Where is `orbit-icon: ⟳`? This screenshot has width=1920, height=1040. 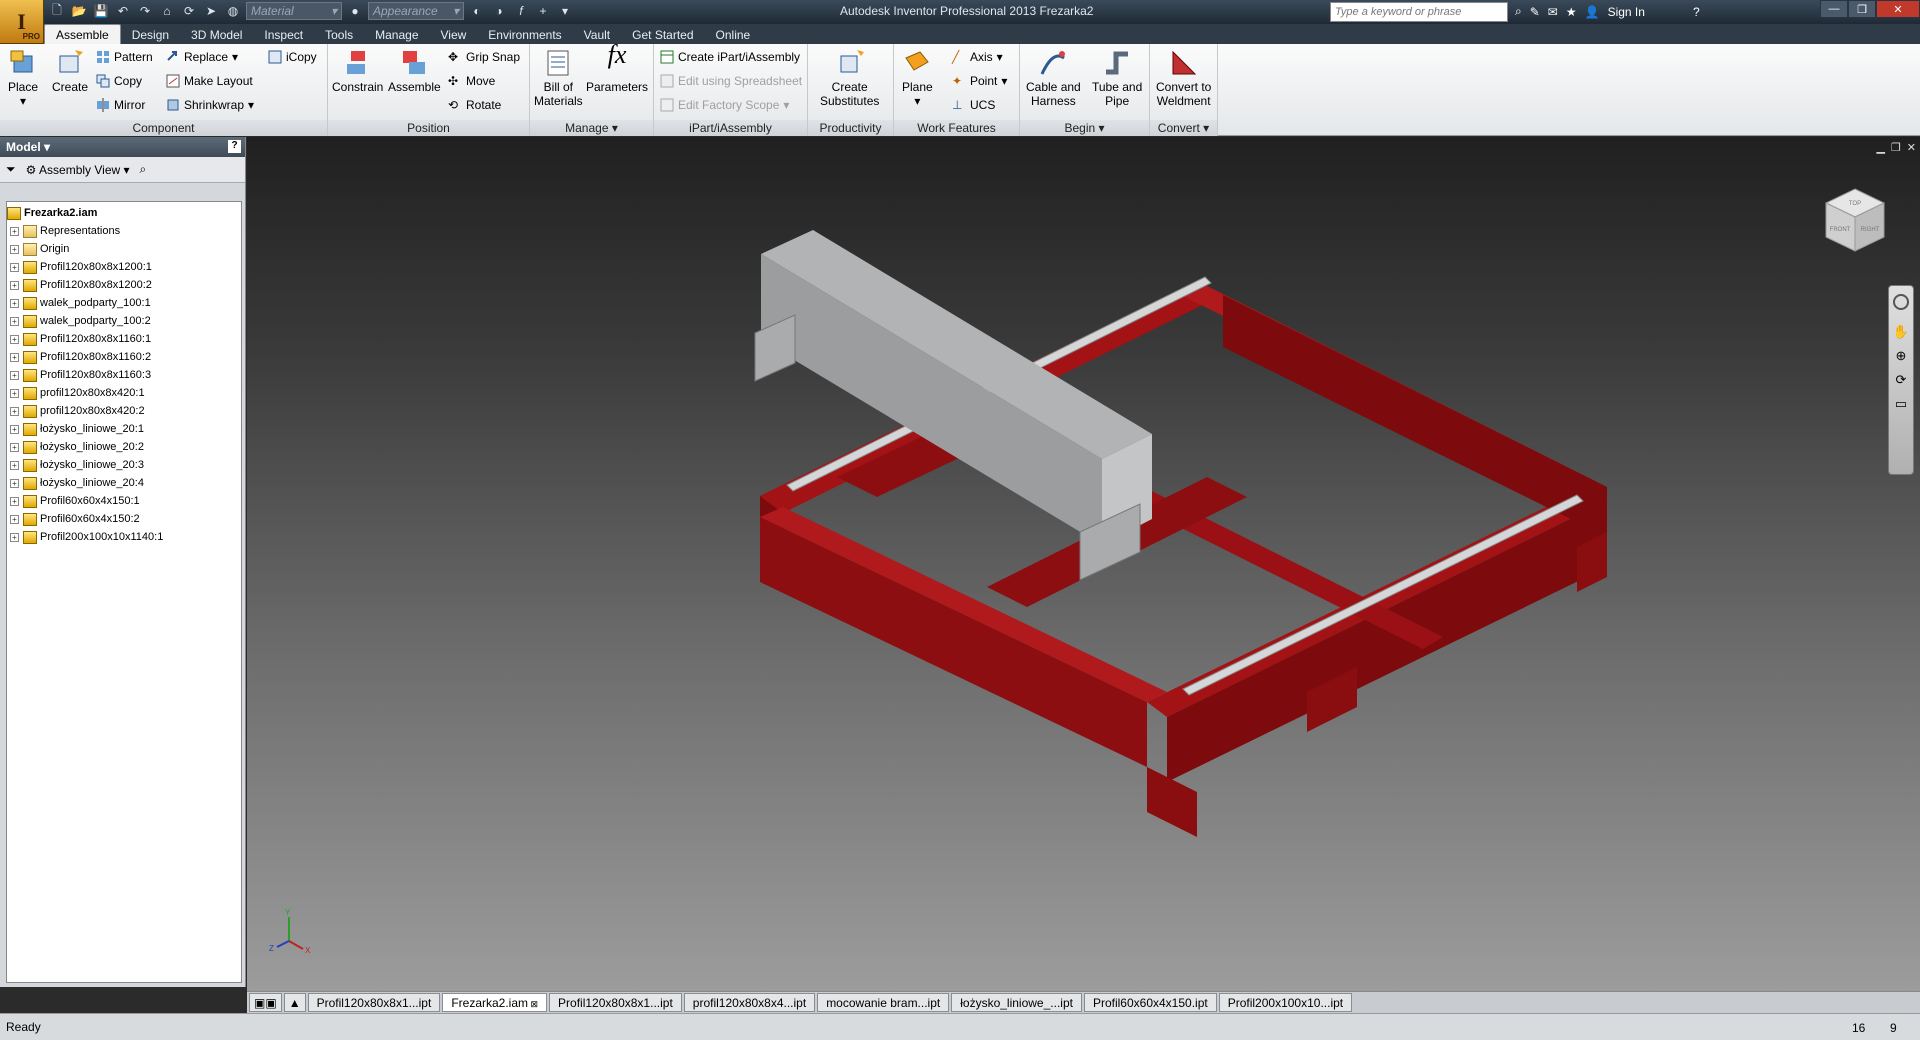
orbit-icon: ⟳ is located at coordinates (1901, 380).